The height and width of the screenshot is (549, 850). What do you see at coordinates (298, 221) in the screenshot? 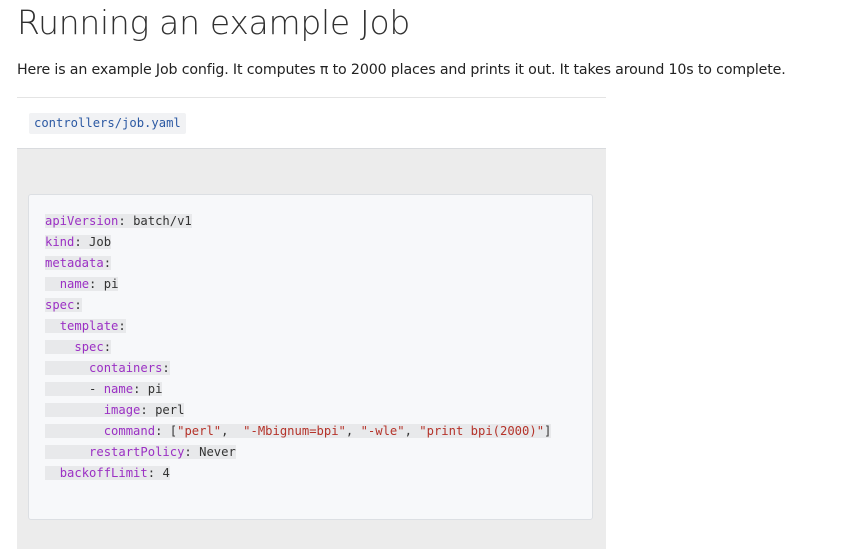
I see `code-line: apiVersion: batch/v1` at bounding box center [298, 221].